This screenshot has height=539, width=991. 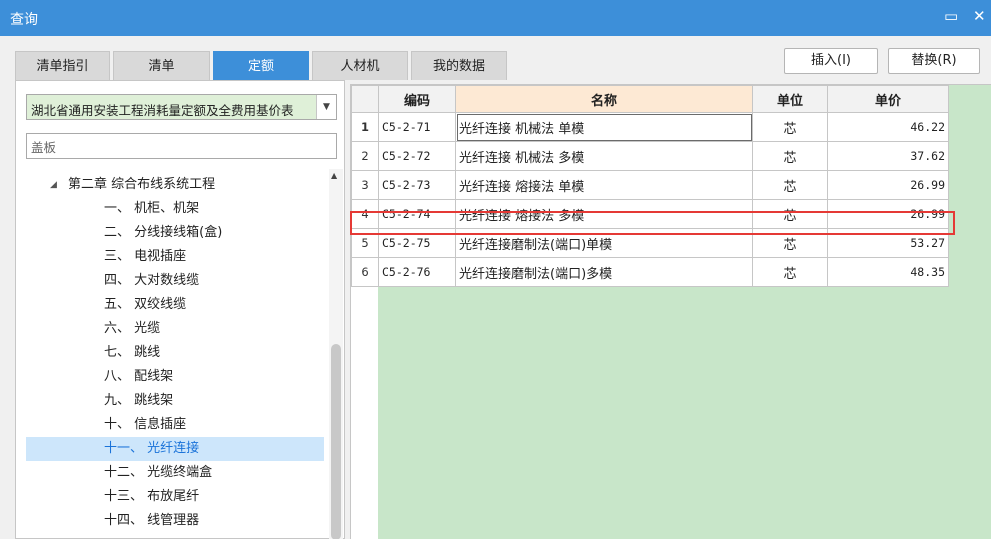 I want to click on tree-item-label: 七、 跳线, so click(x=132, y=352).